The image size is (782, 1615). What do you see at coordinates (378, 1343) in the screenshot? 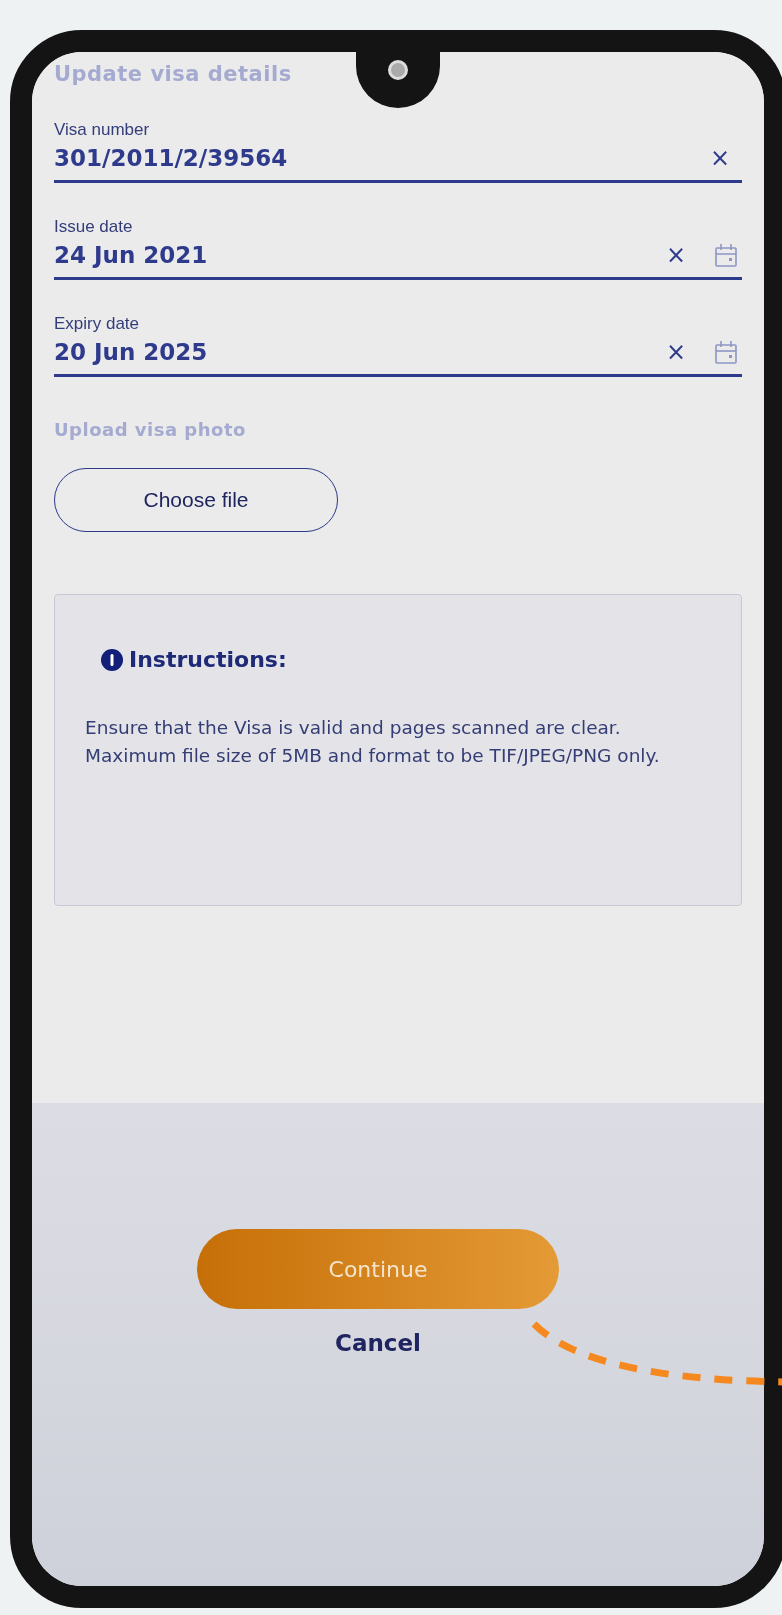
I see `cancel-link: Cancel` at bounding box center [378, 1343].